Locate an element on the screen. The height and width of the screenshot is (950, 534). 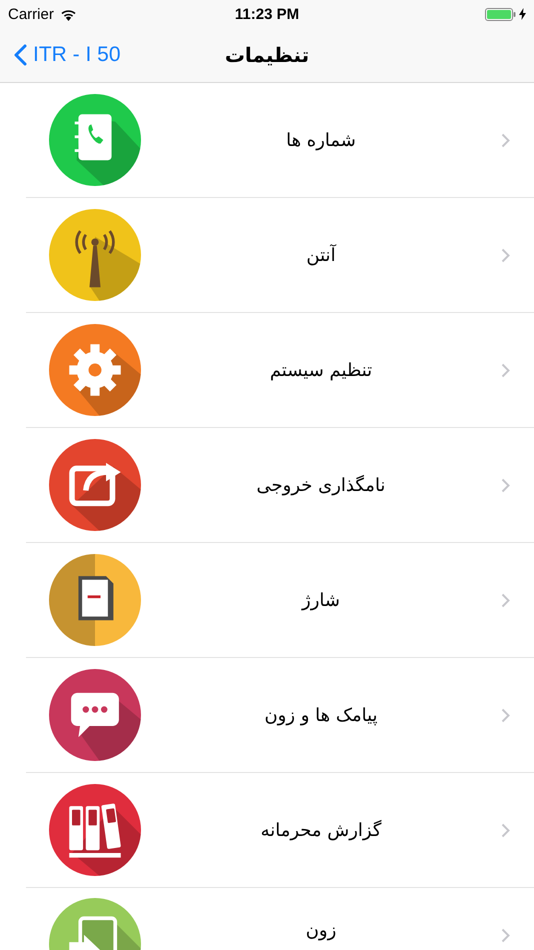
charging-icon is located at coordinates (522, 14).